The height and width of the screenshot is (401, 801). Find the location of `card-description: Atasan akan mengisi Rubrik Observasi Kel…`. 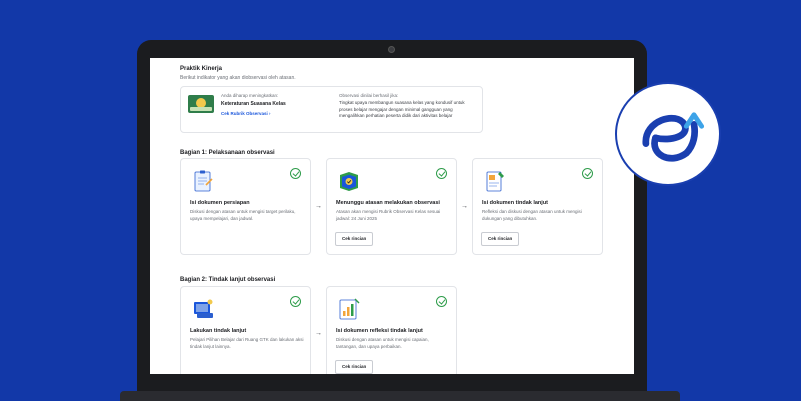

card-description: Atasan akan mengisi Rubrik Observasi Kel… is located at coordinates (388, 215).